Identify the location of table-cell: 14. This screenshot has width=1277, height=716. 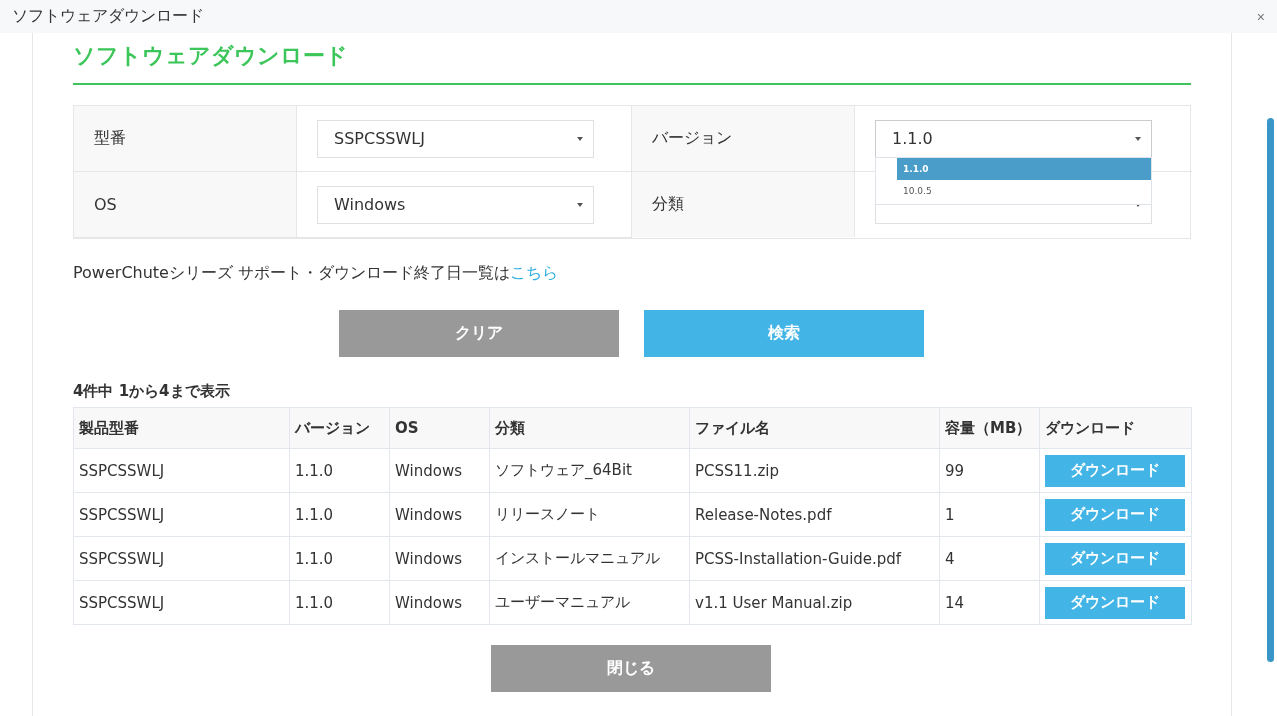
(989, 602).